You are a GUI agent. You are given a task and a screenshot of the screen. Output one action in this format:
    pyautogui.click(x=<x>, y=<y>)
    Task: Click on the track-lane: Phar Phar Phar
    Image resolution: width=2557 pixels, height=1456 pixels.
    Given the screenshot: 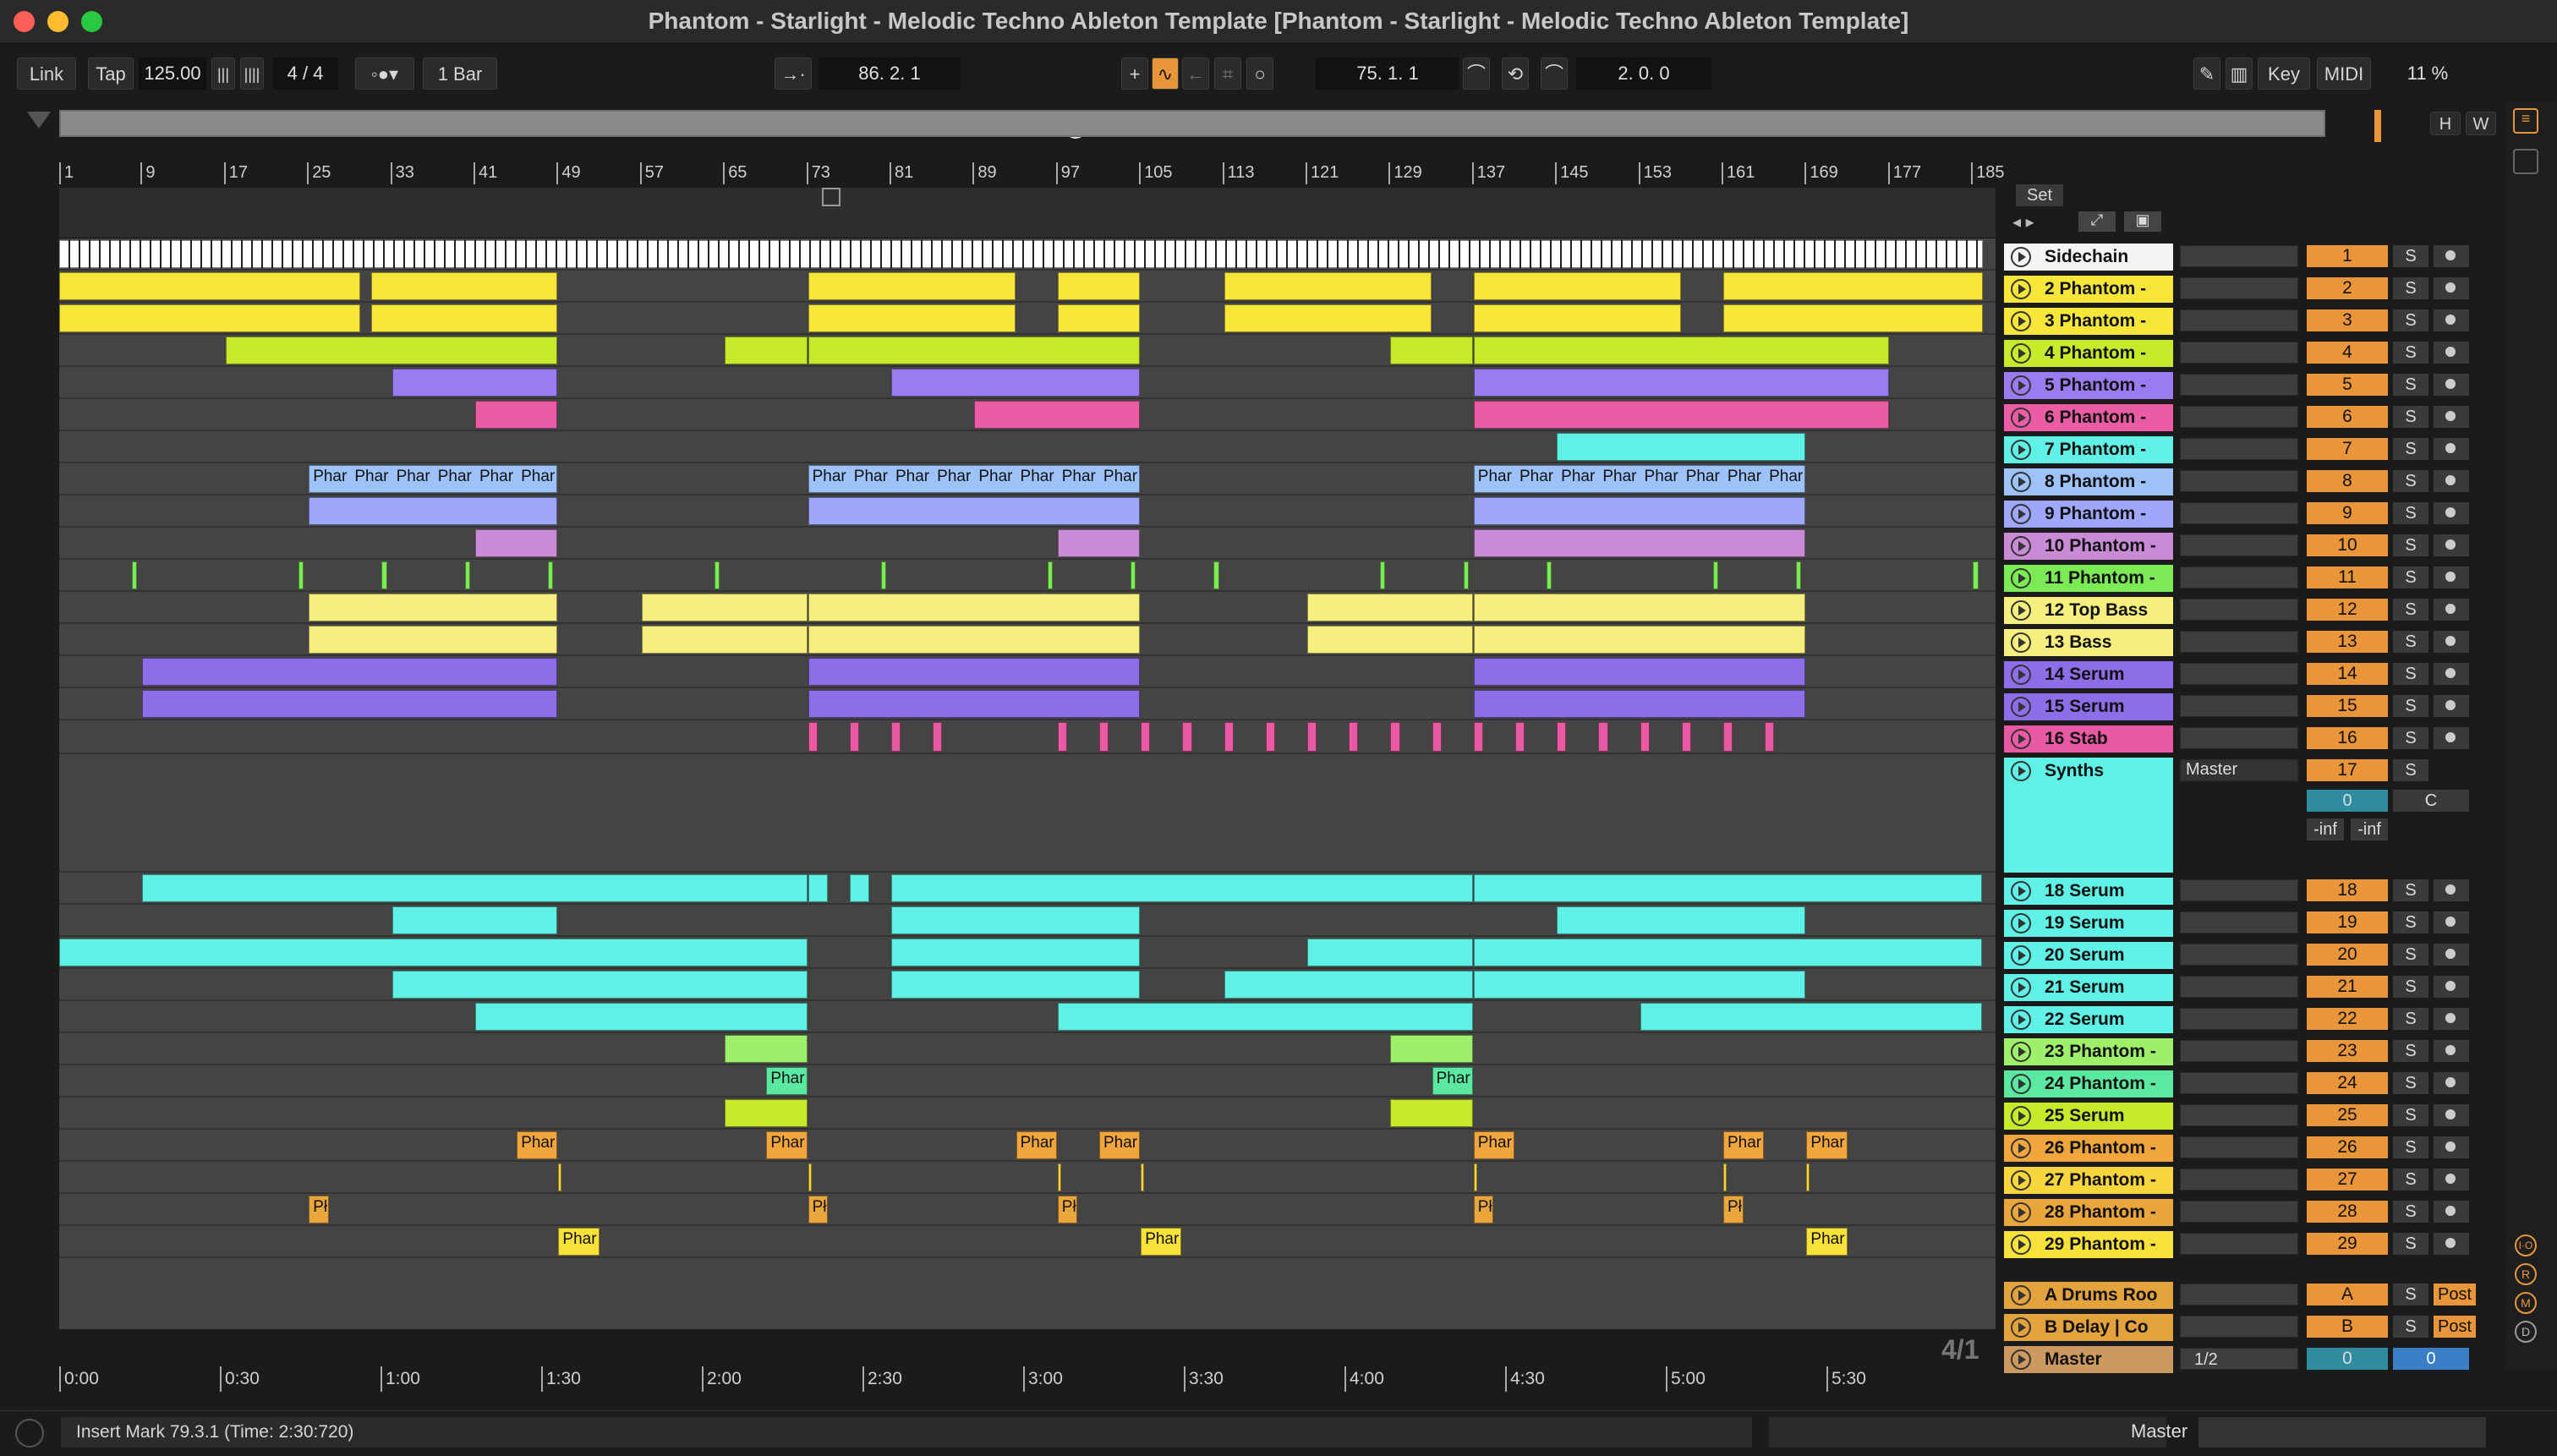 What is the action you would take?
    pyautogui.click(x=1027, y=1242)
    